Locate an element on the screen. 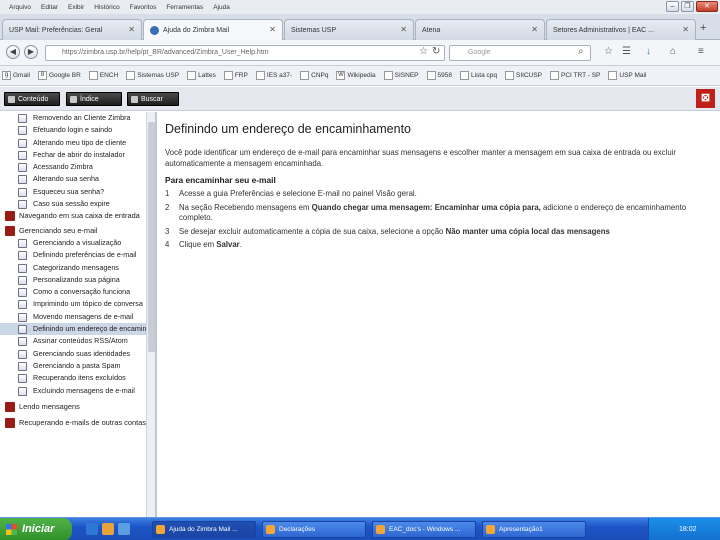 The height and width of the screenshot is (540, 720). tree-item: Alterando meu tipo de cliente is located at coordinates (73, 143).